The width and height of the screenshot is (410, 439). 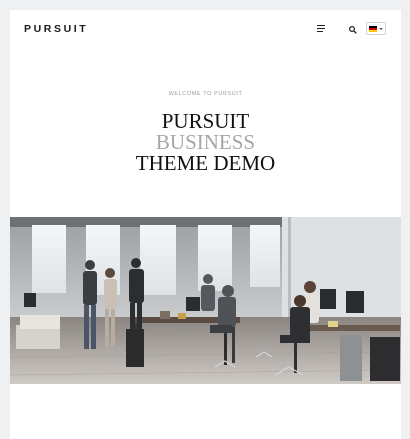 I want to click on hero-title: PURSUIT BUSINESS THEME DEMO, so click(x=205, y=142).